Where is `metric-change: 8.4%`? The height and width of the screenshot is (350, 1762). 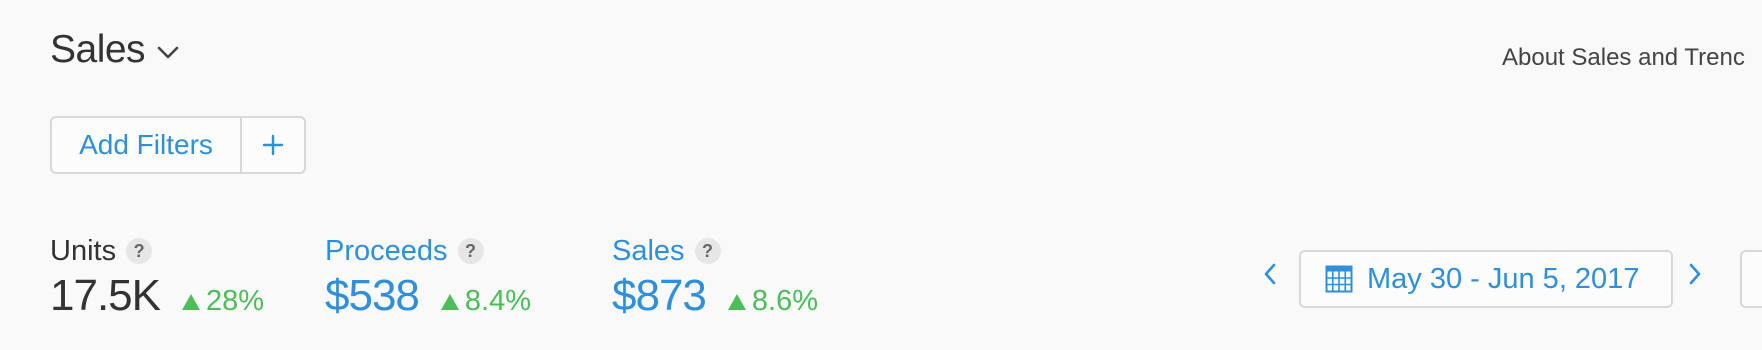 metric-change: 8.4% is located at coordinates (485, 301).